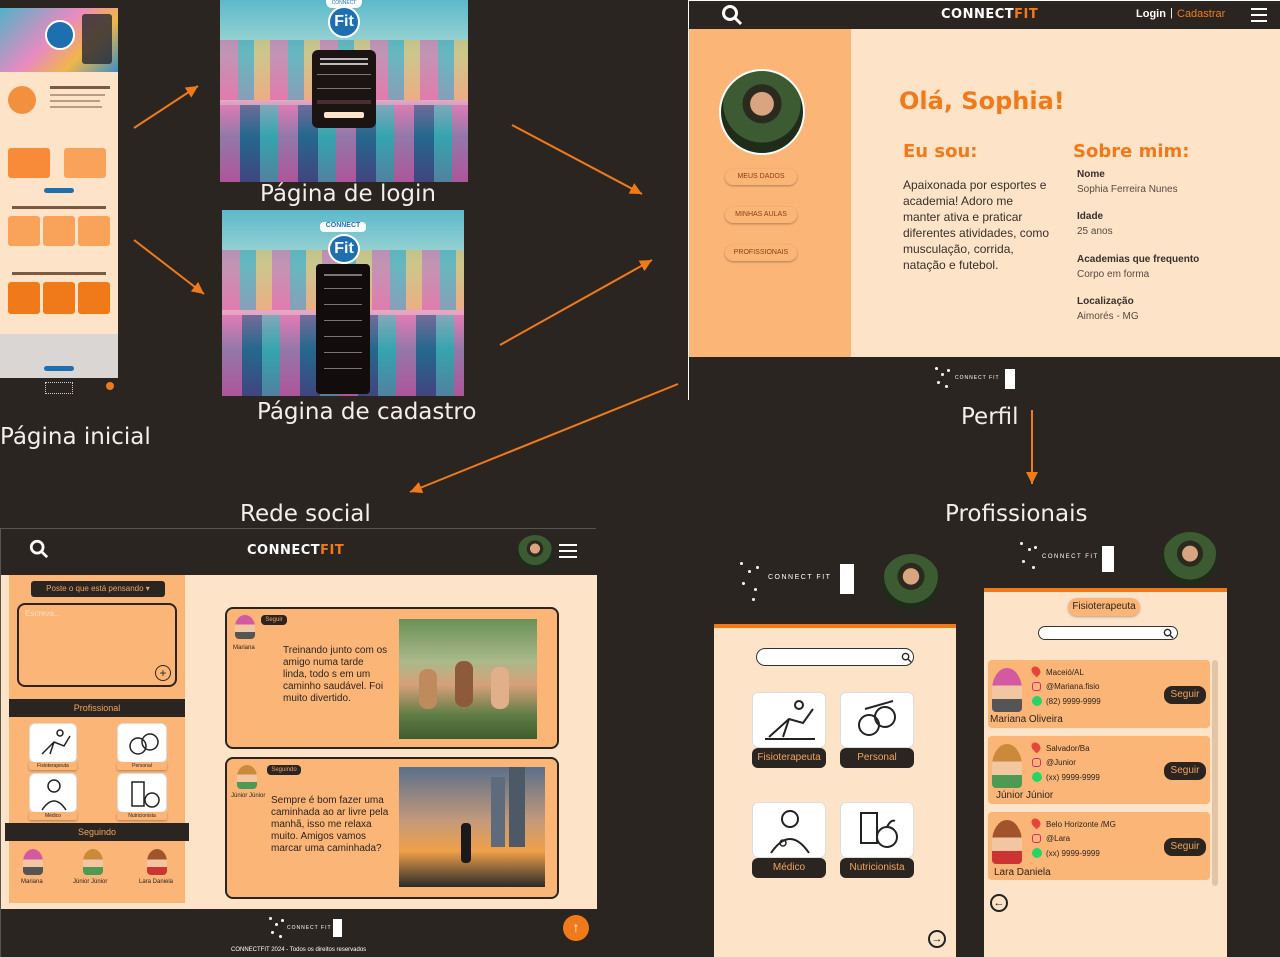 The width and height of the screenshot is (1280, 957). What do you see at coordinates (1090, 216) in the screenshot?
I see `field-age-label: Idade` at bounding box center [1090, 216].